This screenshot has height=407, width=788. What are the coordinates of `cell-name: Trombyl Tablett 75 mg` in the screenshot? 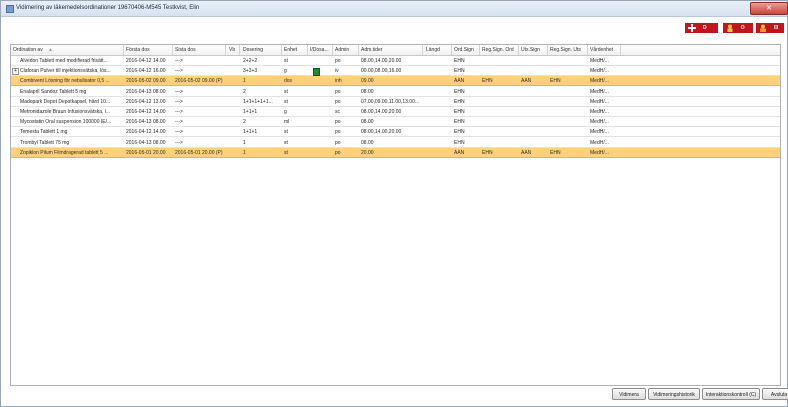 It's located at (45, 142).